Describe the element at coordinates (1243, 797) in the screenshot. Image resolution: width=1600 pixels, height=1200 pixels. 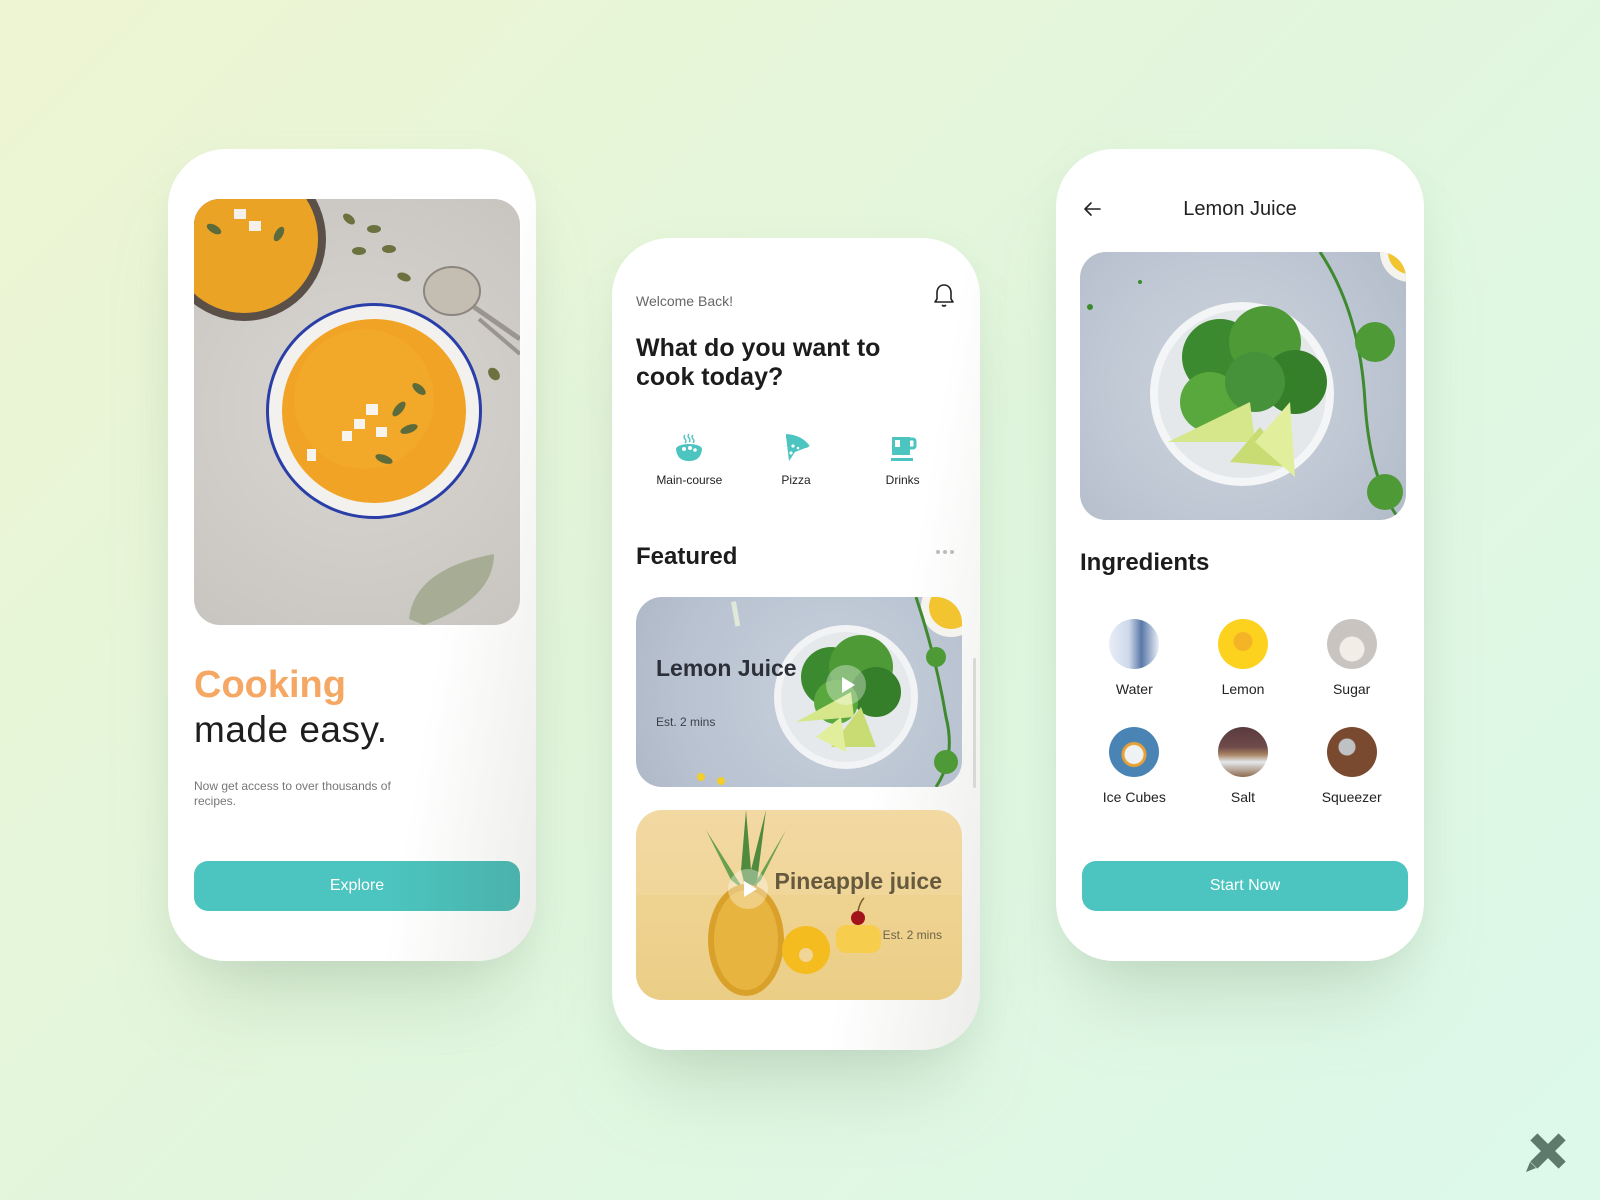
I see `ingredient-label: Salt` at that location.